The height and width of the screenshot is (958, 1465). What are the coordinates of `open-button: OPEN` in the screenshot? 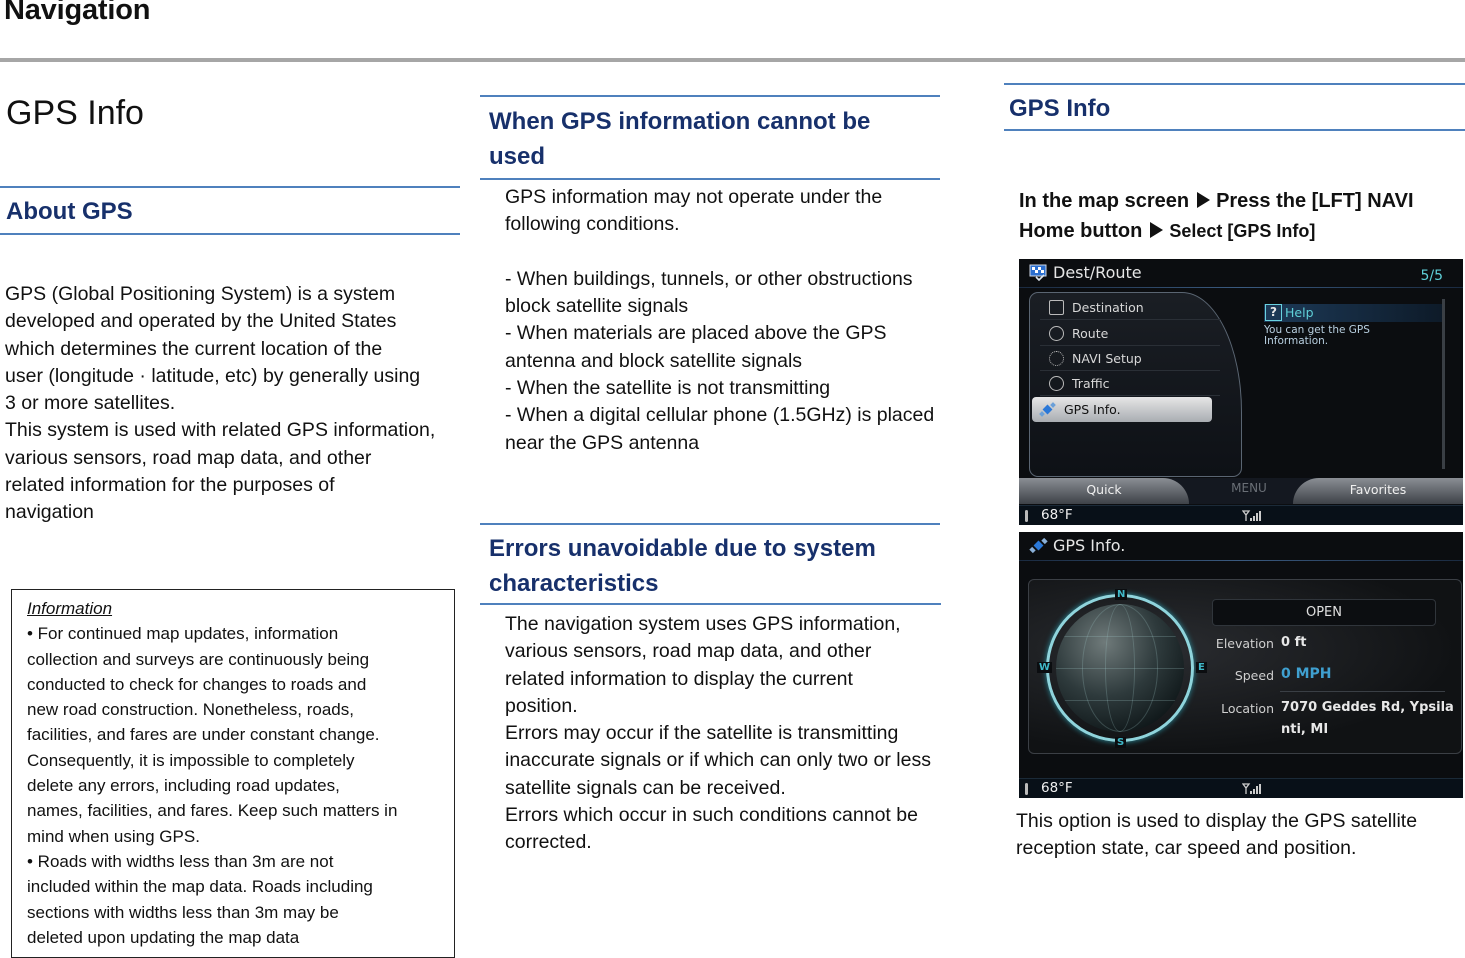 It's located at (1324, 612).